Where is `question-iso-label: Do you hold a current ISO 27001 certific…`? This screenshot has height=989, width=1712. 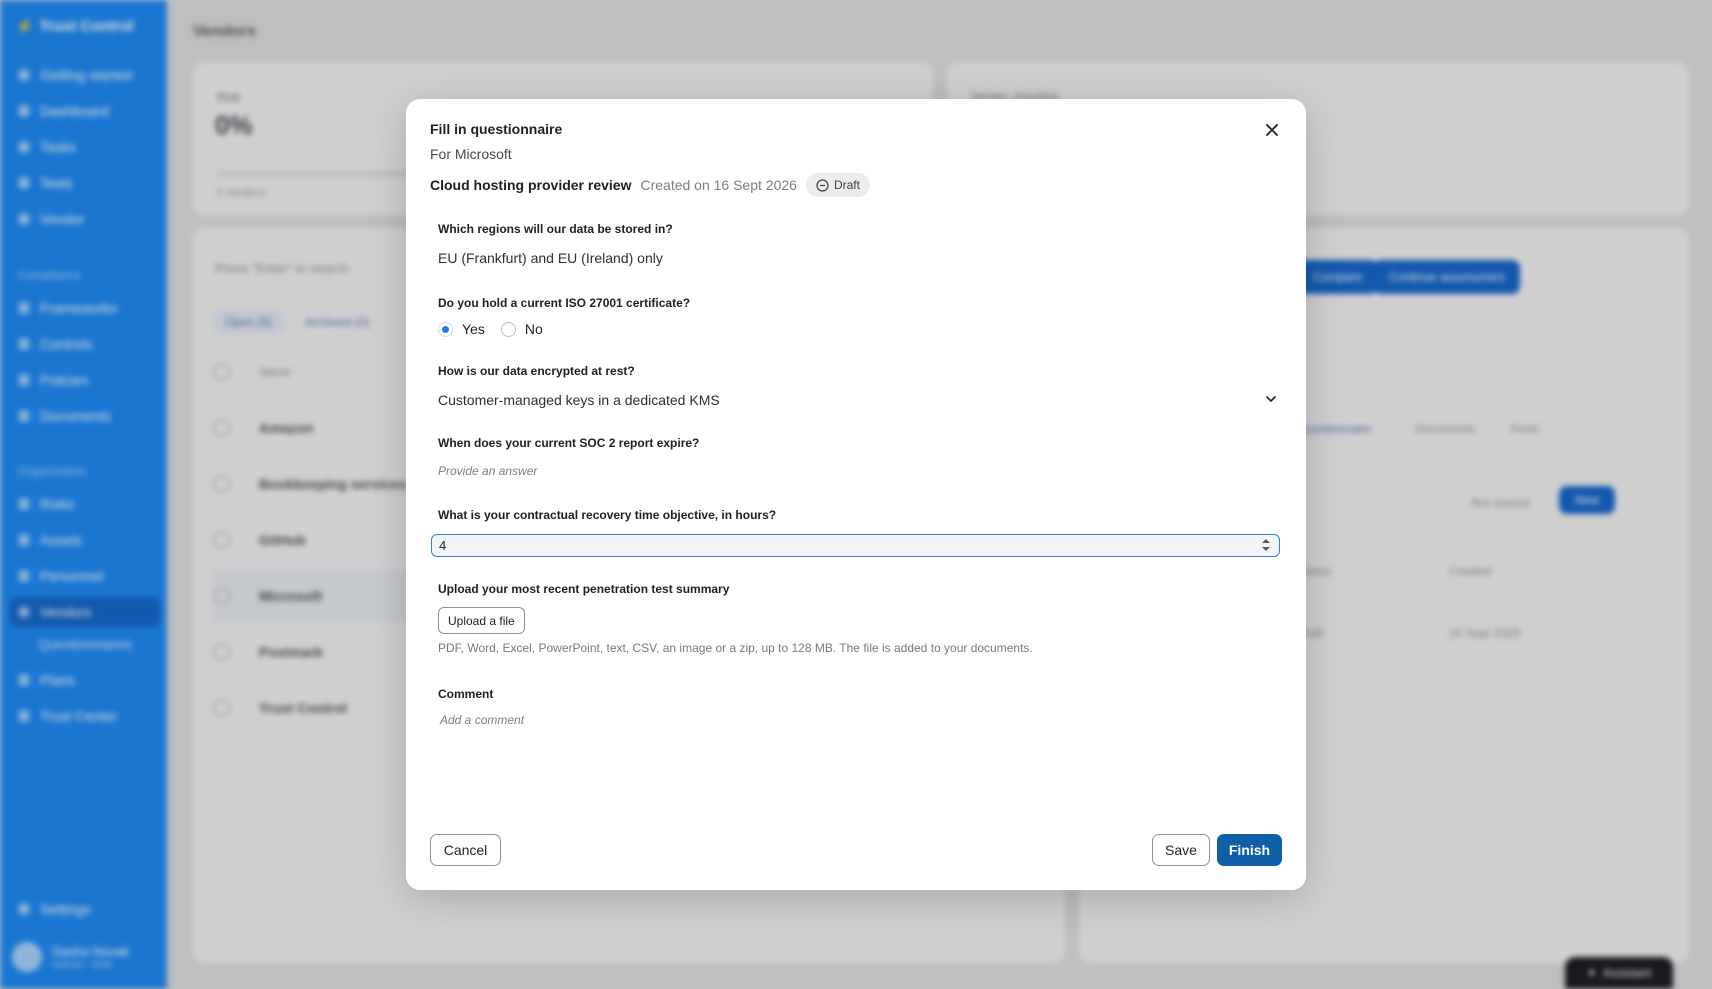
question-iso-label: Do you hold a current ISO 27001 certific… is located at coordinates (564, 303).